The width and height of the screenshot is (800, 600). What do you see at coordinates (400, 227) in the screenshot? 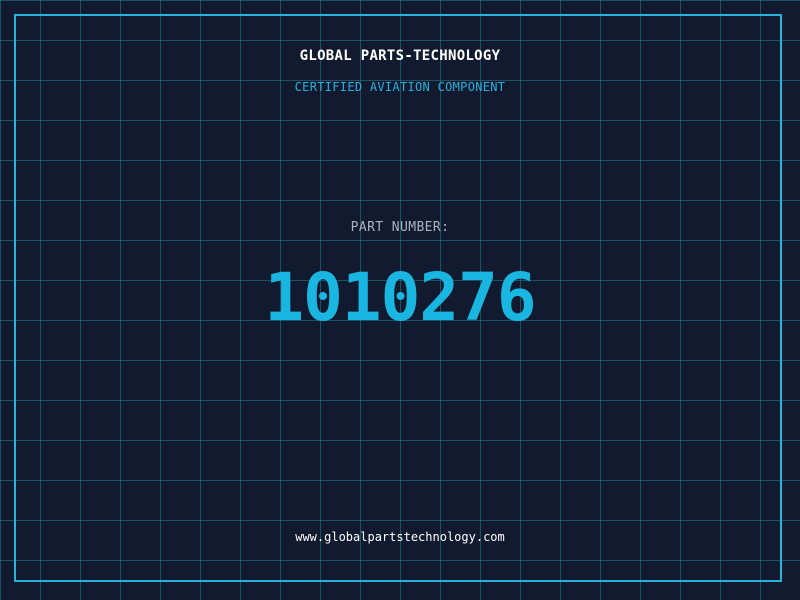
I see `part-number-label: PART NUMBER:` at bounding box center [400, 227].